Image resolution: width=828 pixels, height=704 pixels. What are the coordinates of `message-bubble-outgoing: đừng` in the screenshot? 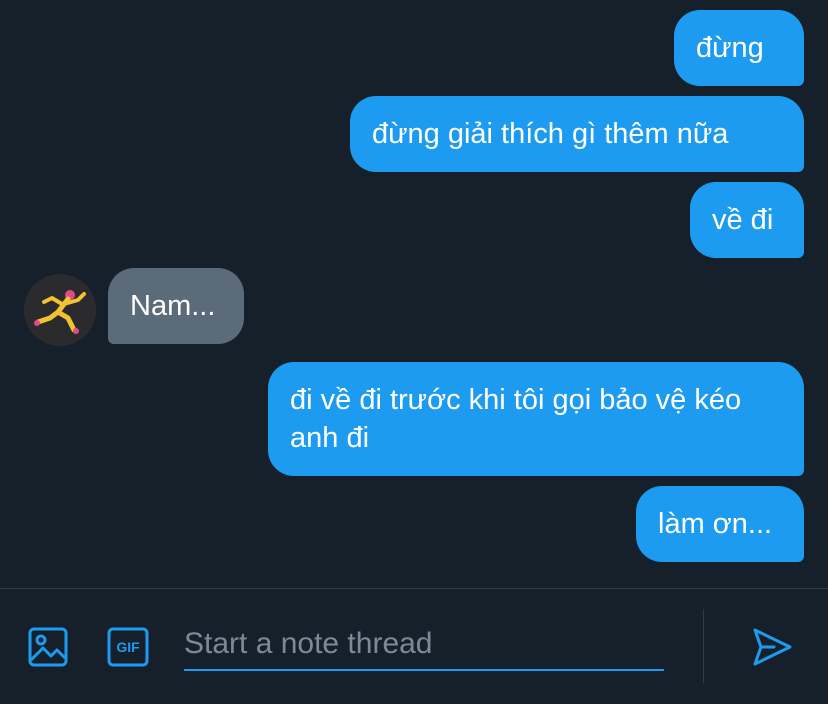 It's located at (739, 48).